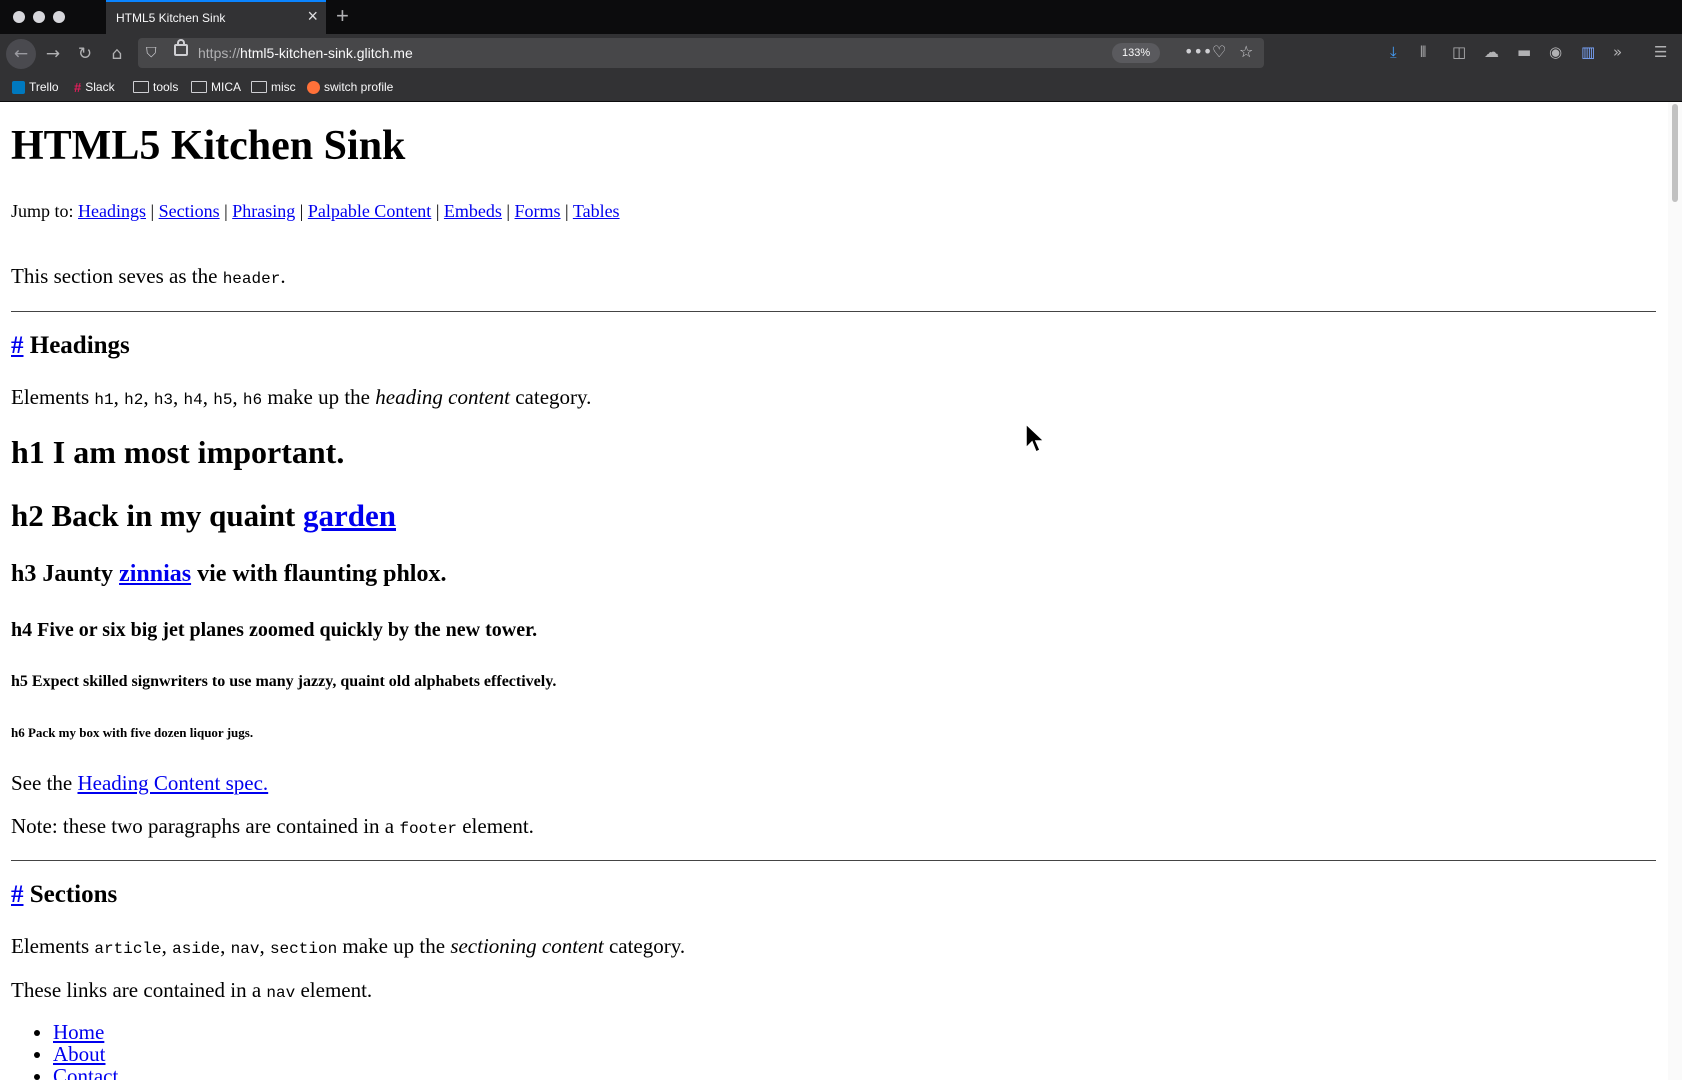 The width and height of the screenshot is (1682, 1080). What do you see at coordinates (1423, 52) in the screenshot?
I see `library-icon: ⫴` at bounding box center [1423, 52].